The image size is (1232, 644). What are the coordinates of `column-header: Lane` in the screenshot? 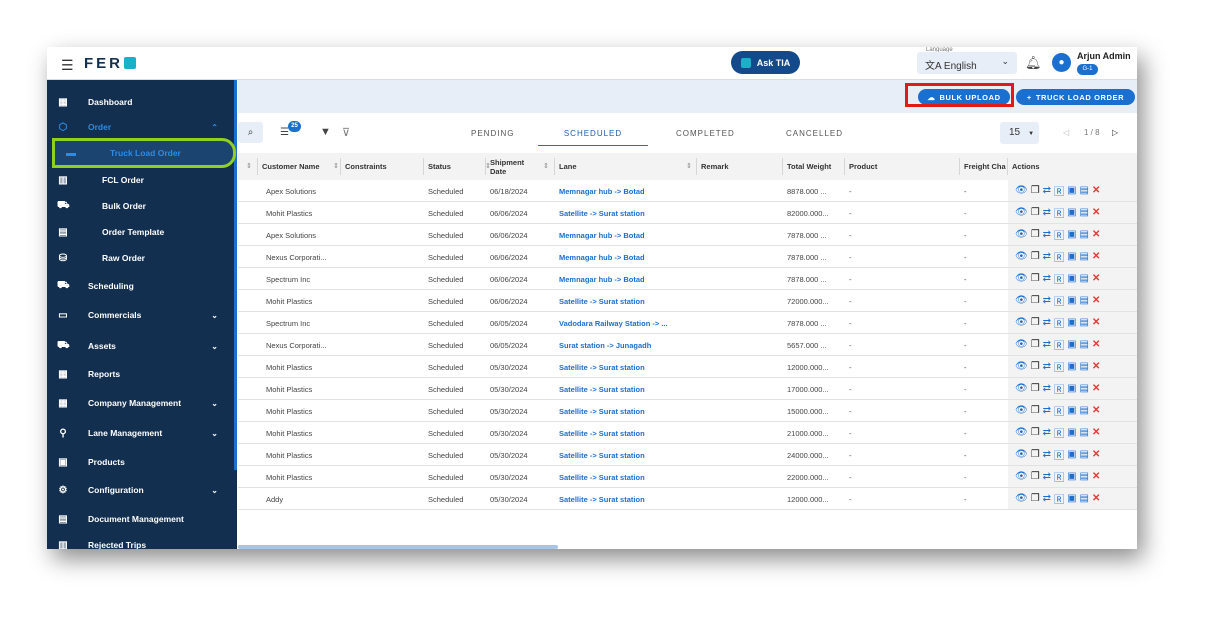 It's located at (568, 166).